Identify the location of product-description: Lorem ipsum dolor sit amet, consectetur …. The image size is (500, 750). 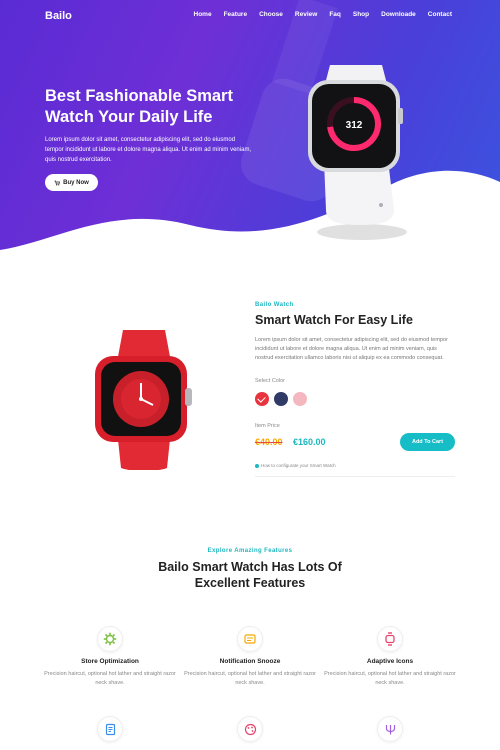
(351, 349).